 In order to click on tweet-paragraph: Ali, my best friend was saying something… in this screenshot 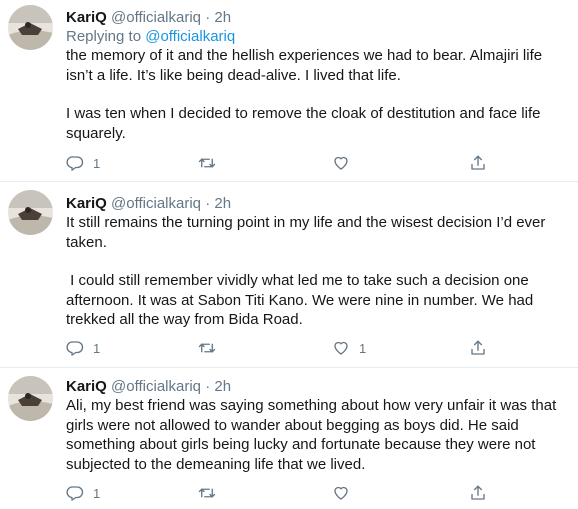, I will do `click(313, 435)`.